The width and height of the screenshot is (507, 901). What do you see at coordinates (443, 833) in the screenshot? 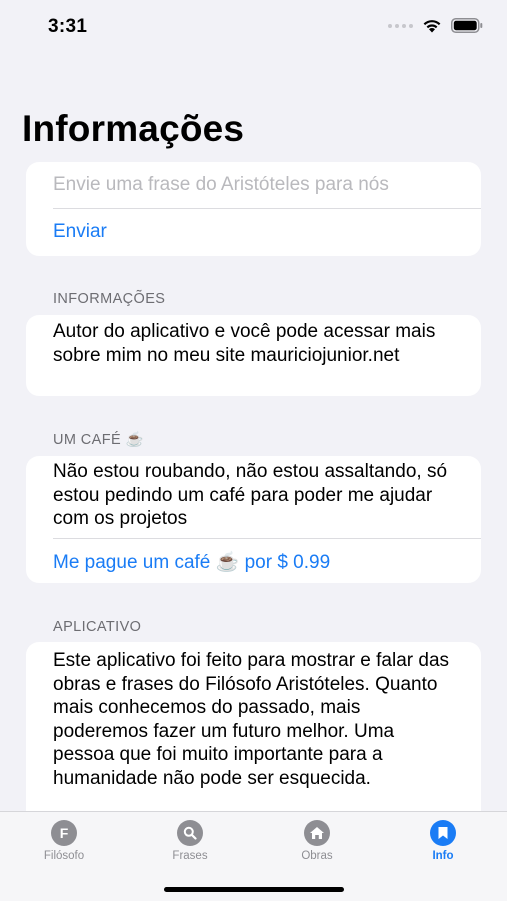
I see `bookmark-icon` at bounding box center [443, 833].